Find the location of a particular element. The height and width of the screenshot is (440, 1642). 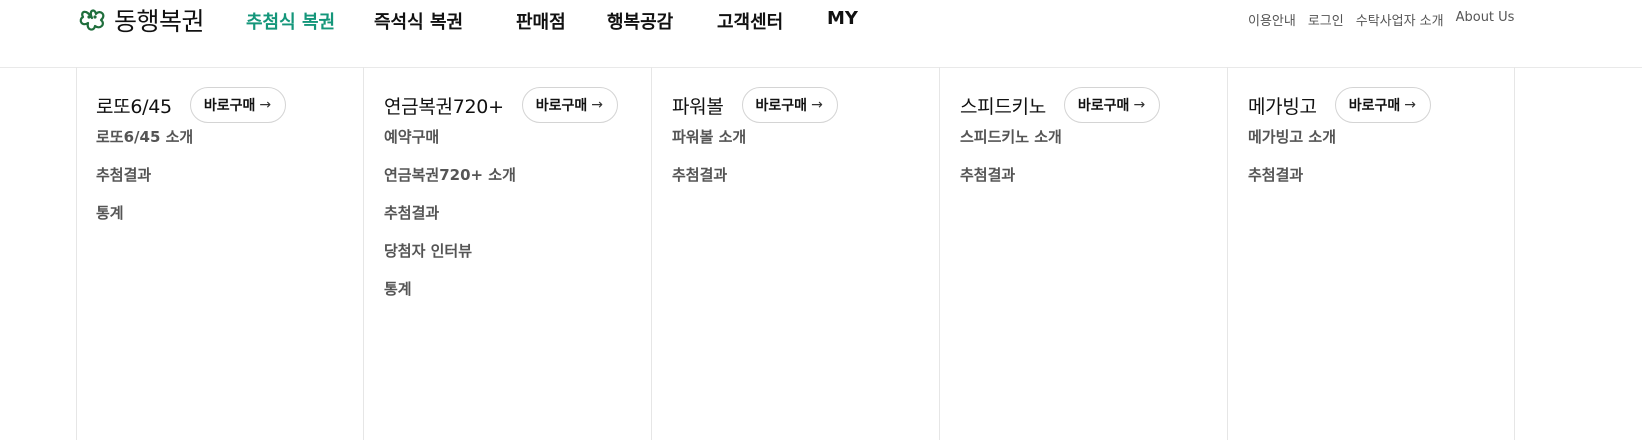

submenu-list: 메가빙고 소개 추첨결과 is located at coordinates (1292, 165).